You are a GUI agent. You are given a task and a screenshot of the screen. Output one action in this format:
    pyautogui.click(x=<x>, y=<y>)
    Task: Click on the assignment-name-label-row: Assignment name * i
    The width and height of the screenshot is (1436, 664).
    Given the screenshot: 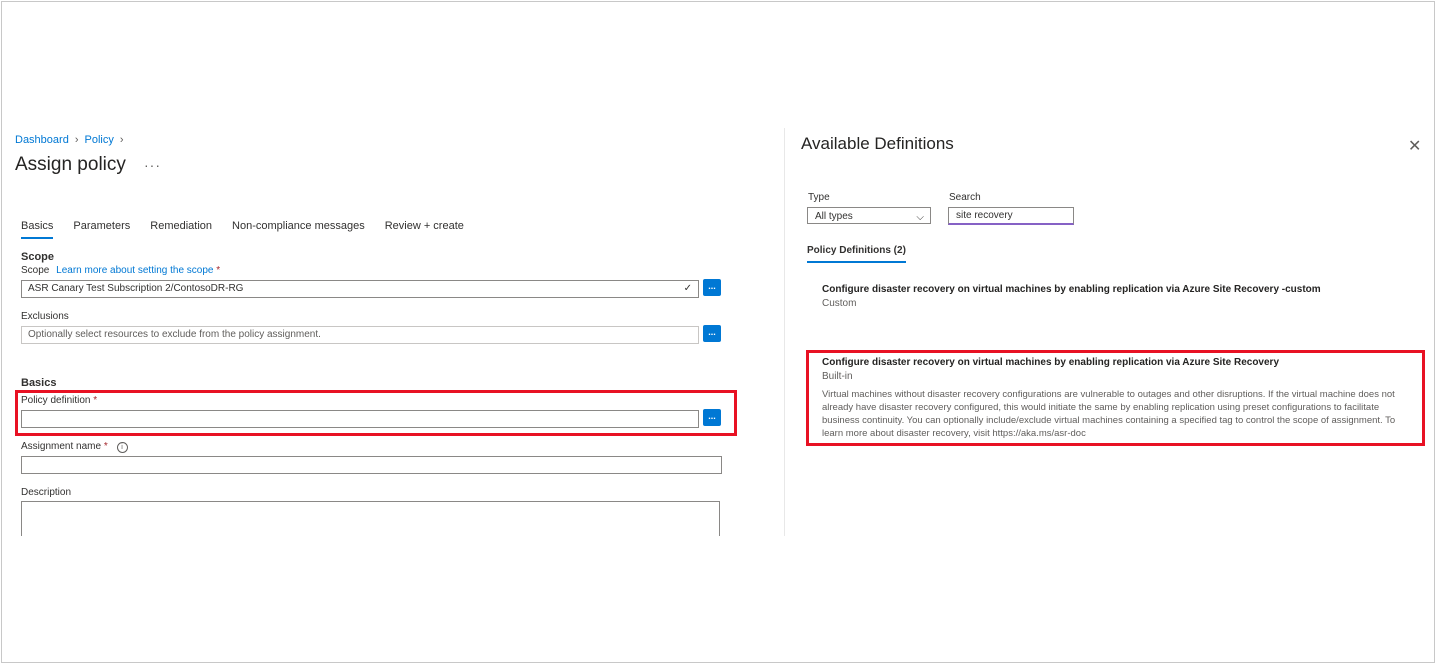 What is the action you would take?
    pyautogui.click(x=74, y=447)
    